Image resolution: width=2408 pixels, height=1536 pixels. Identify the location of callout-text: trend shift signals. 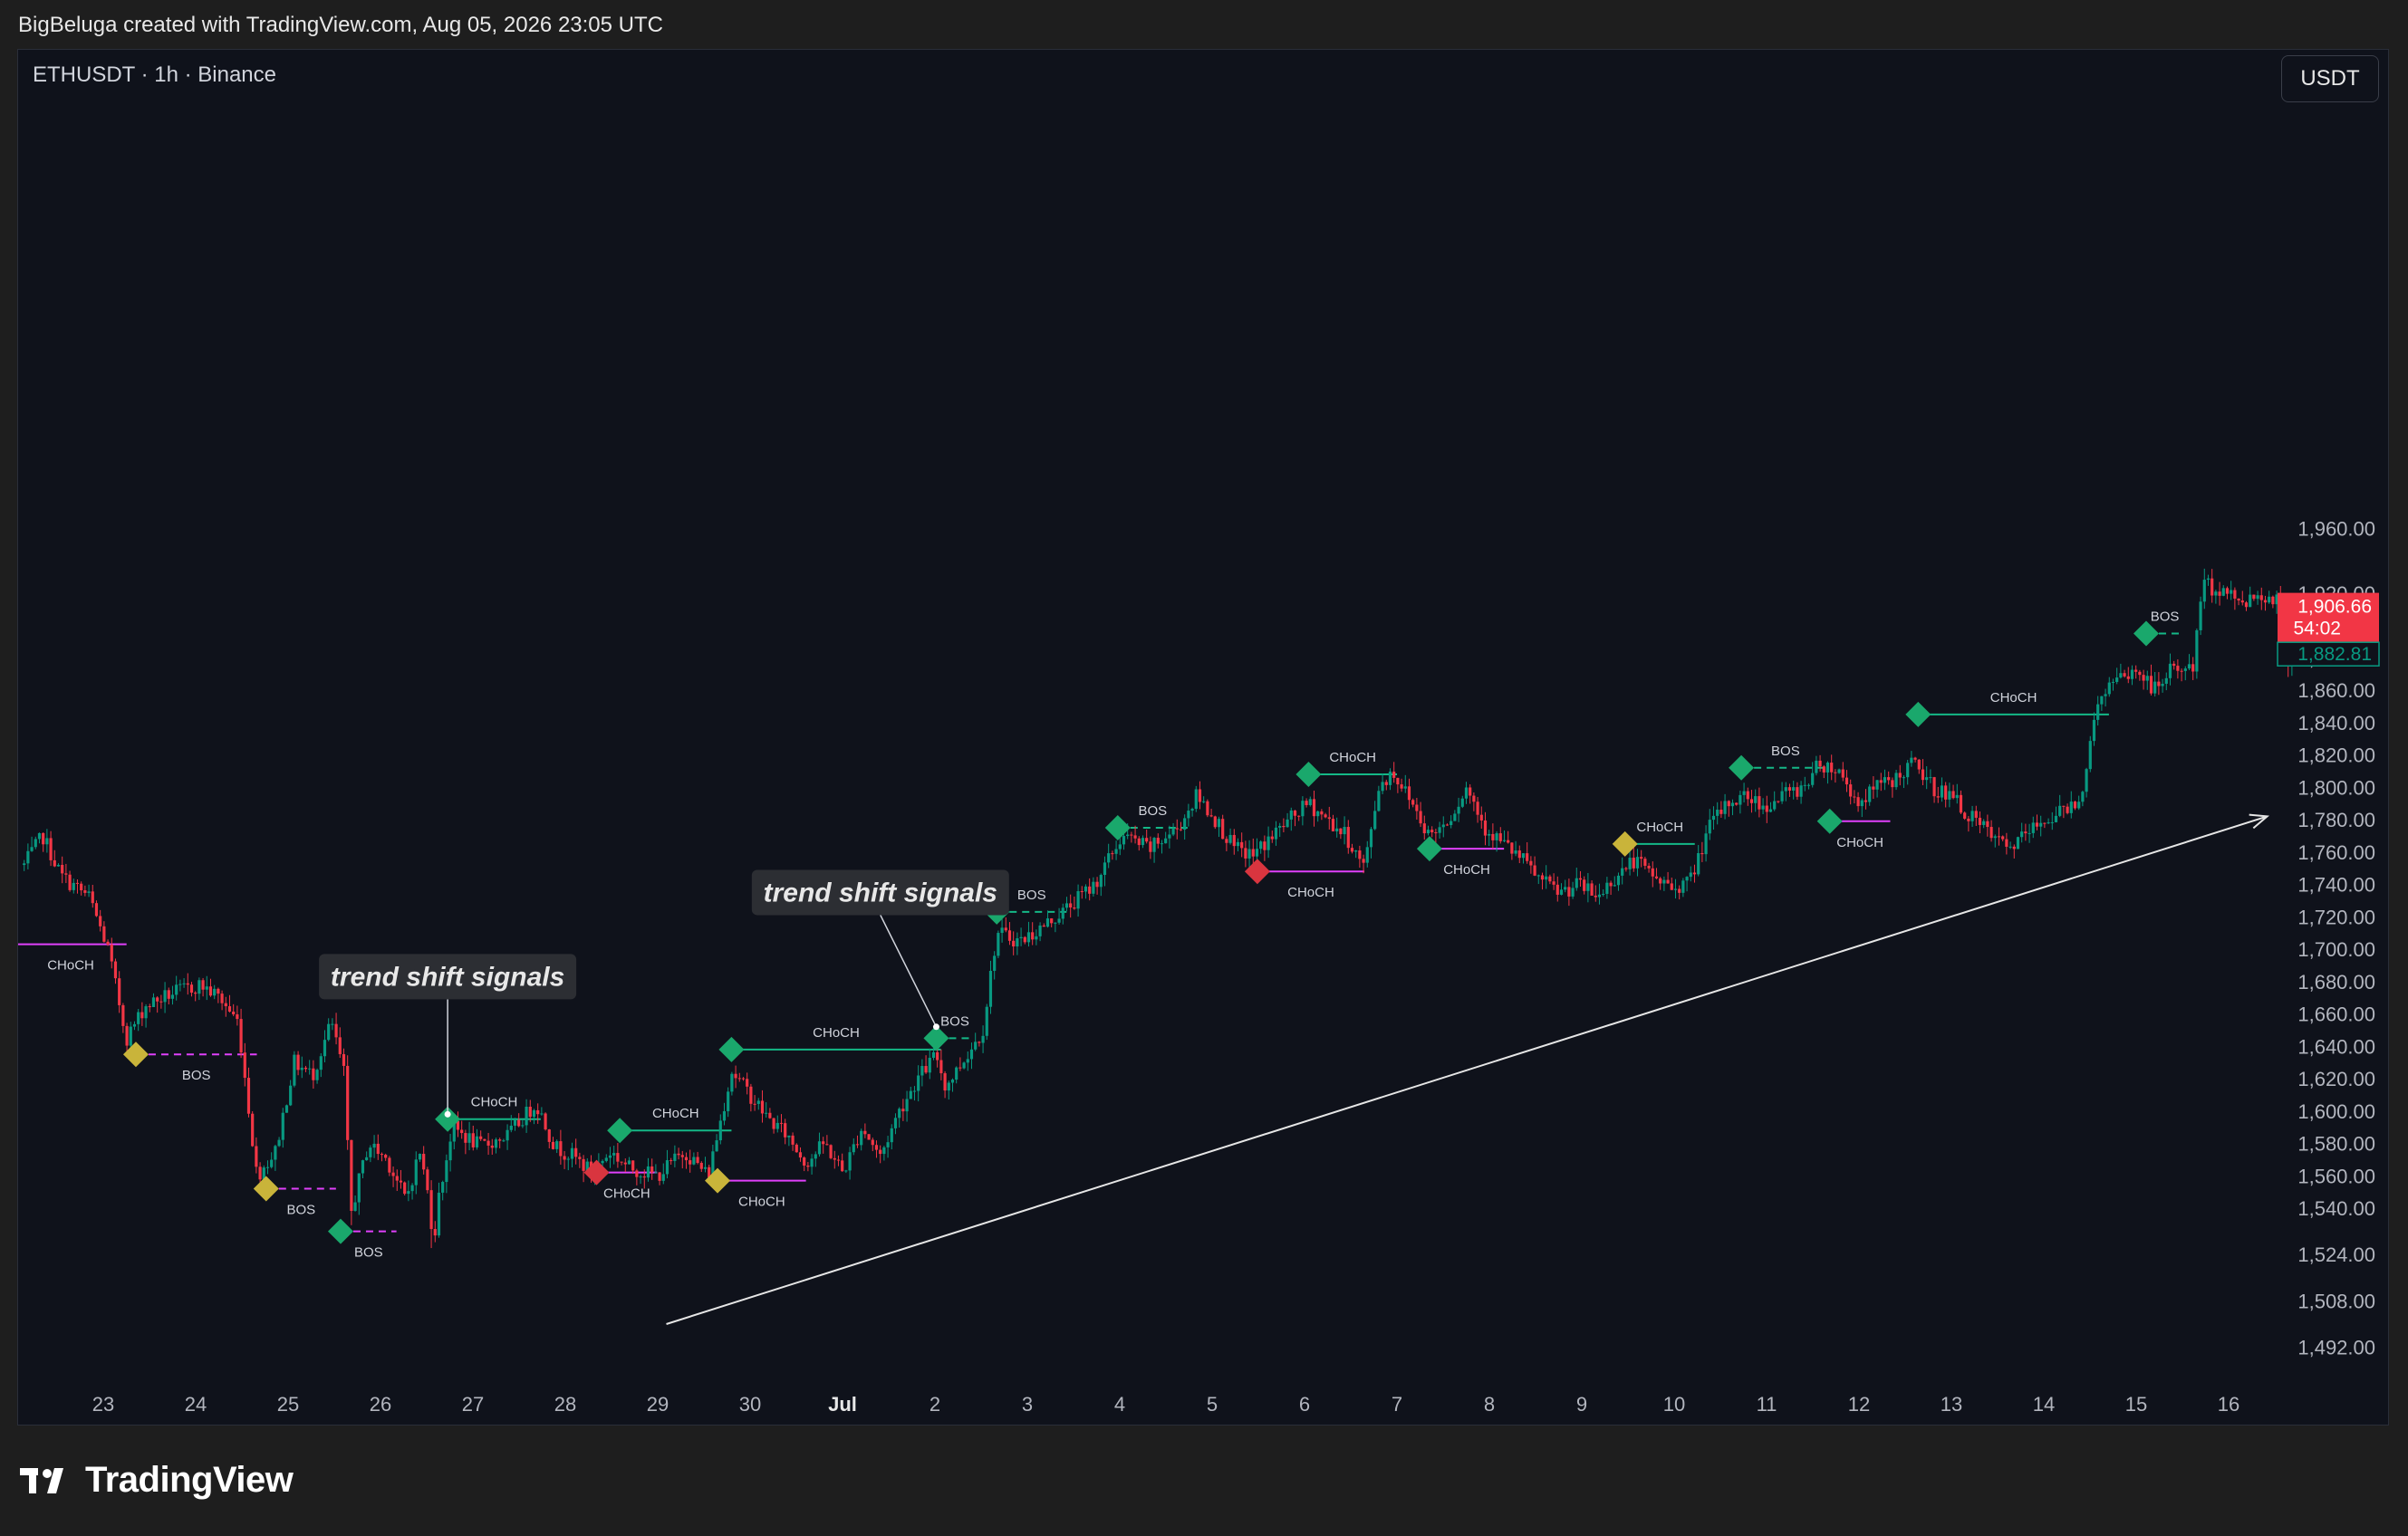
(447, 977).